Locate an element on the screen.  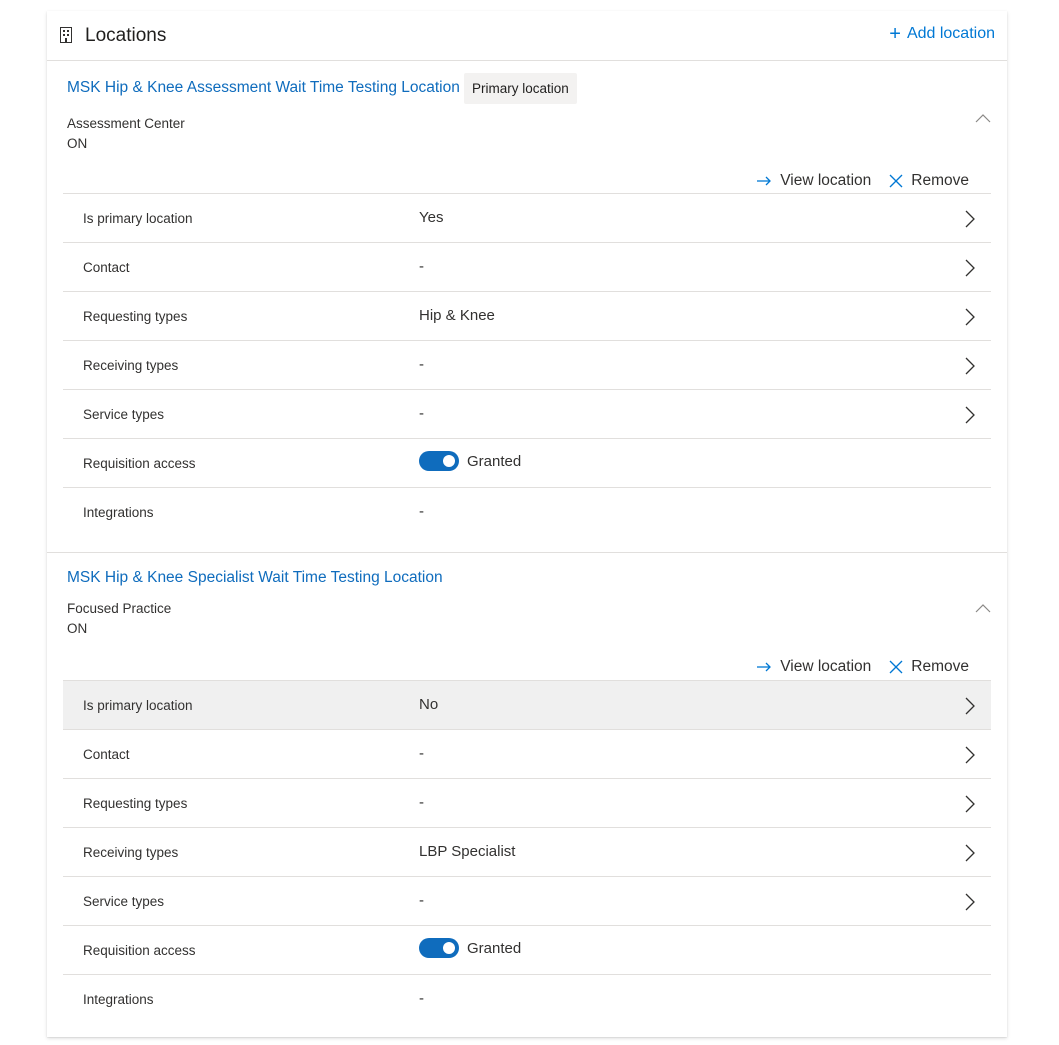
row-value: Hip & Knee is located at coordinates (457, 315).